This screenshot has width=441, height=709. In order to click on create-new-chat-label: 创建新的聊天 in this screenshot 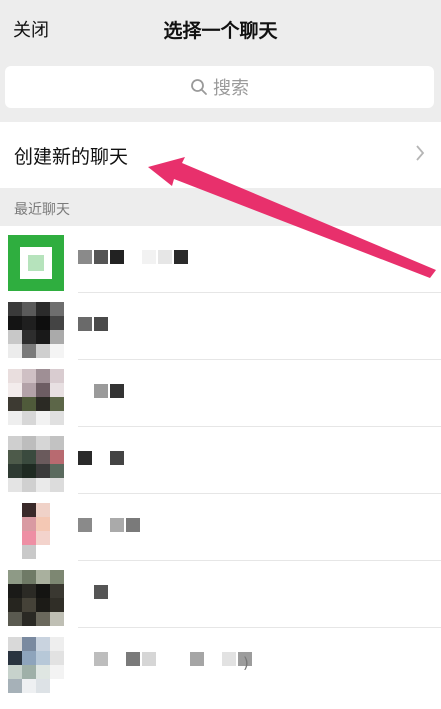, I will do `click(71, 157)`.